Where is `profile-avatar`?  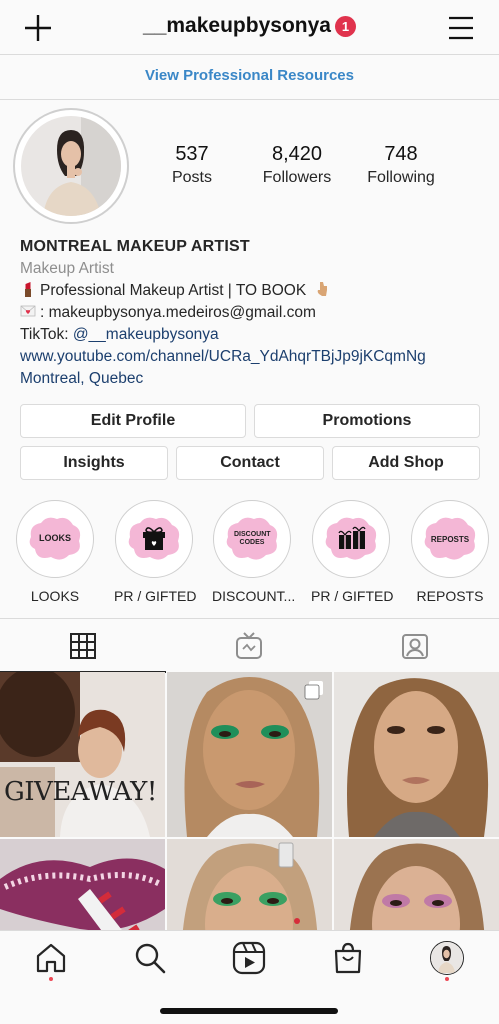 profile-avatar is located at coordinates (71, 166).